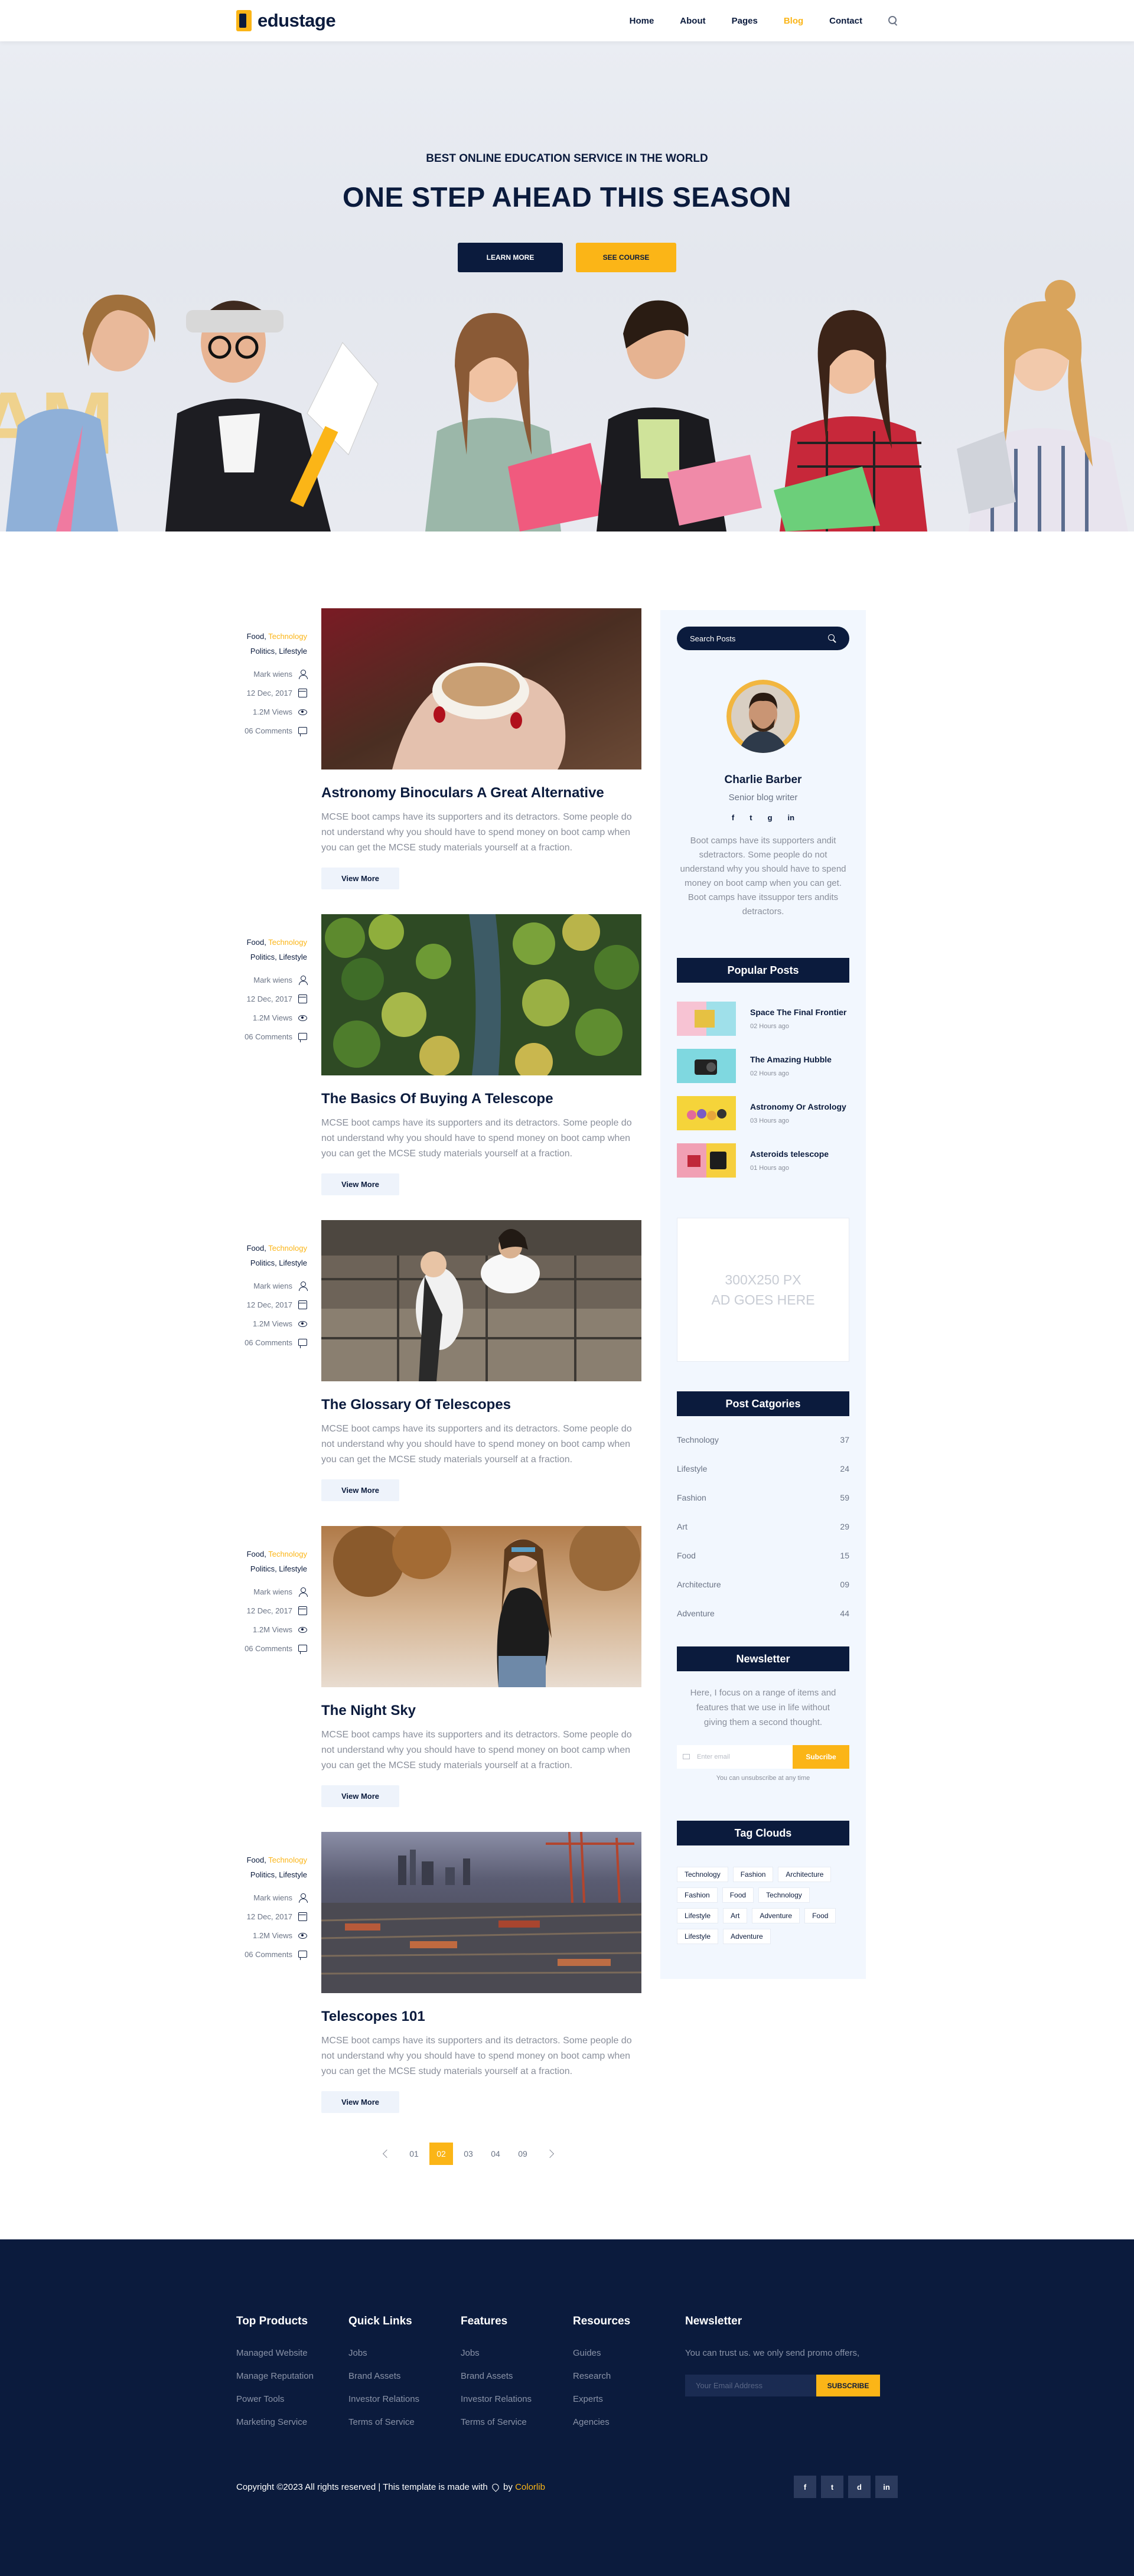 This screenshot has width=1134, height=2576. Describe the element at coordinates (530, 2487) in the screenshot. I see `colorlib-link: Colorlib` at that location.